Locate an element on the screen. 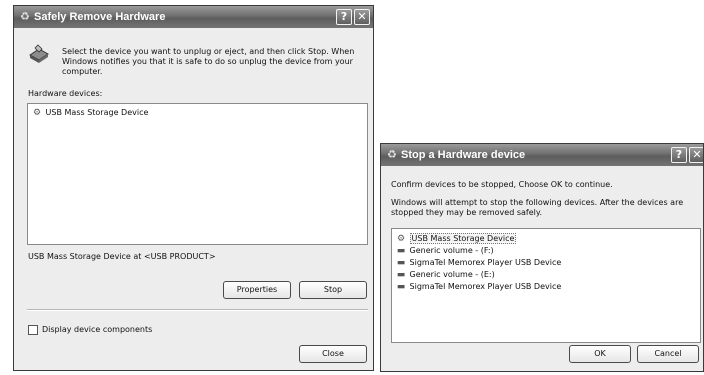  stop-button: Stop is located at coordinates (333, 290).